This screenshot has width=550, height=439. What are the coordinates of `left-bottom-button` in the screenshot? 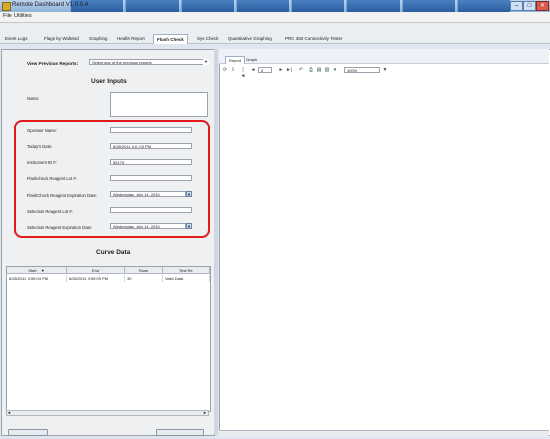 It's located at (28, 432).